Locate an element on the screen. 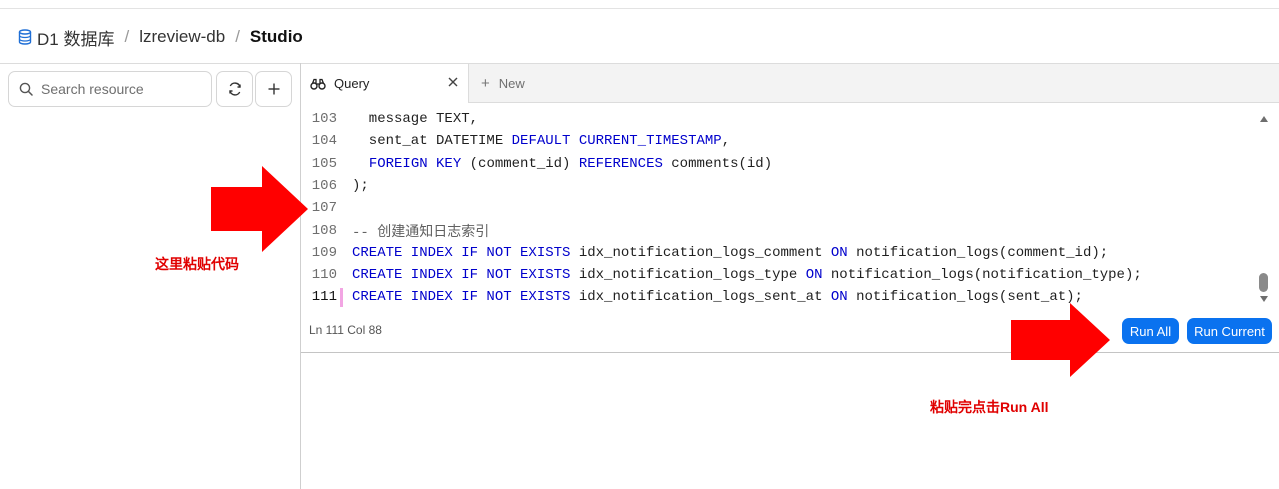  line-number: 103 is located at coordinates (324, 119).